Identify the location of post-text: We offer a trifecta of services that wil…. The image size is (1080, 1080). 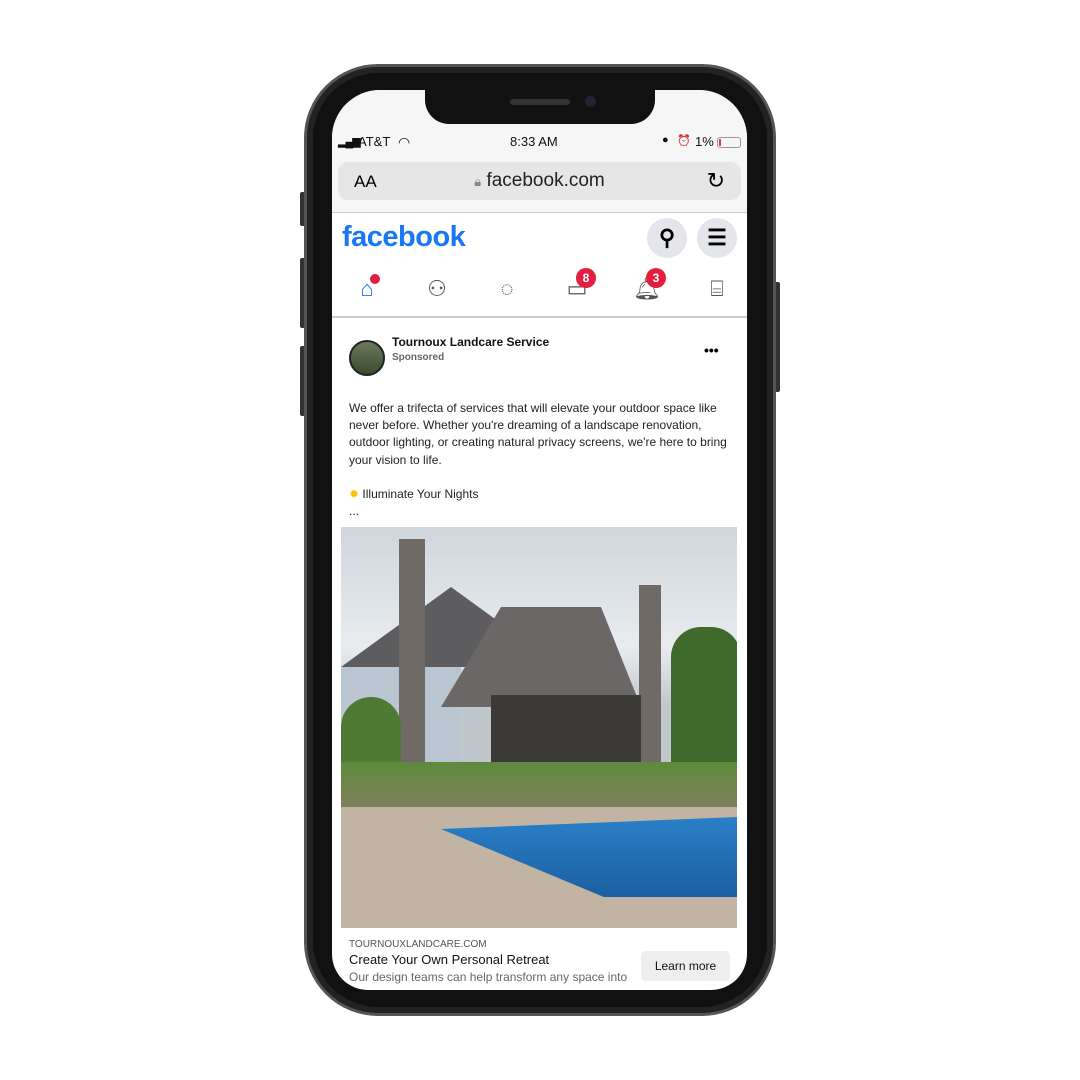
(544, 460).